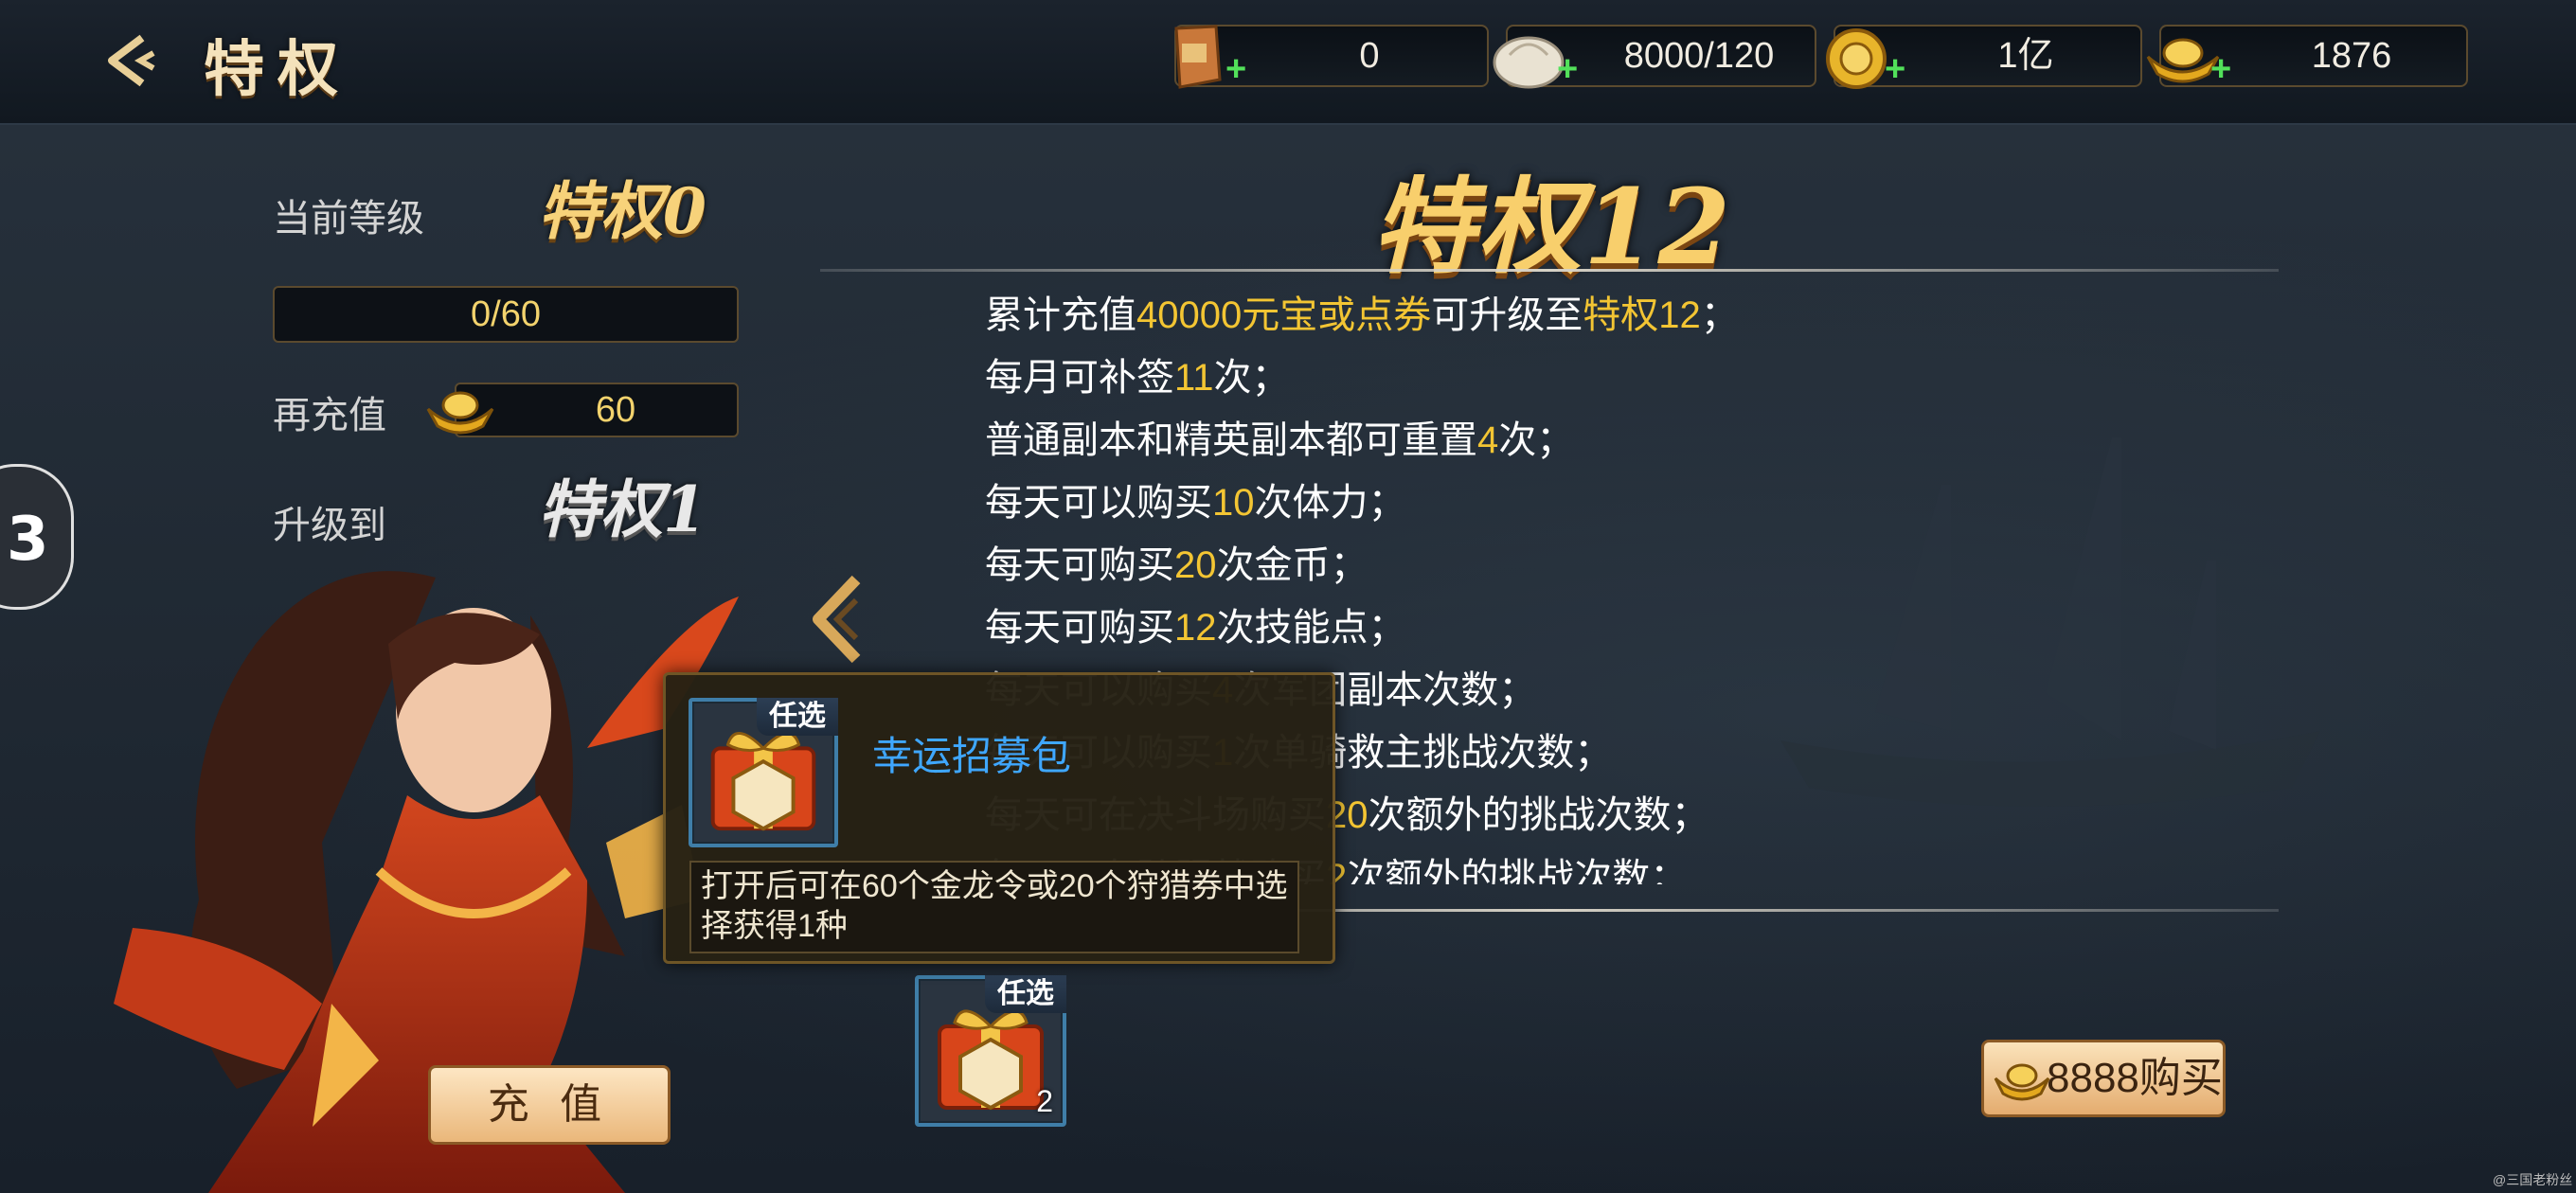  I want to click on reward-item-slot: 任选 2, so click(990, 1051).